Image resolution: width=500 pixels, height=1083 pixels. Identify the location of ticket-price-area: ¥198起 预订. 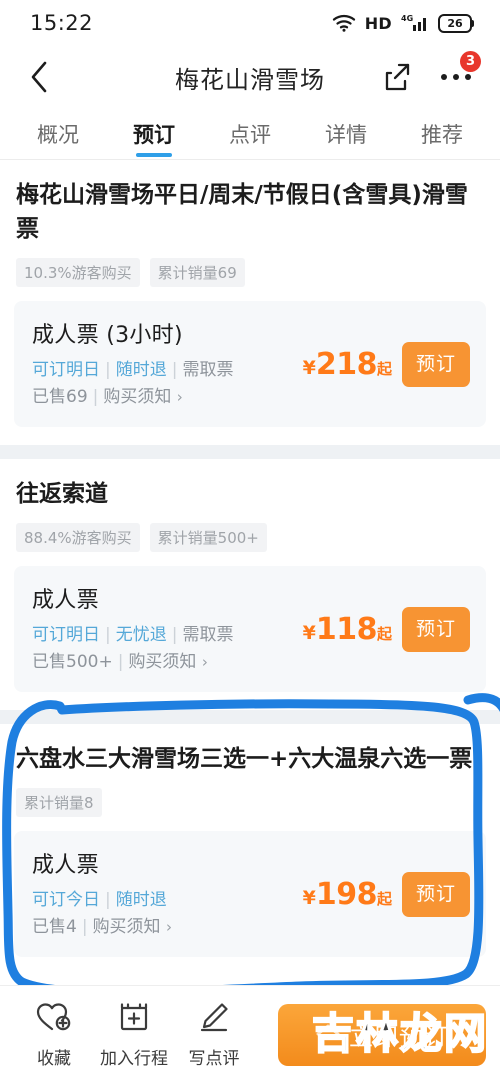
(386, 894).